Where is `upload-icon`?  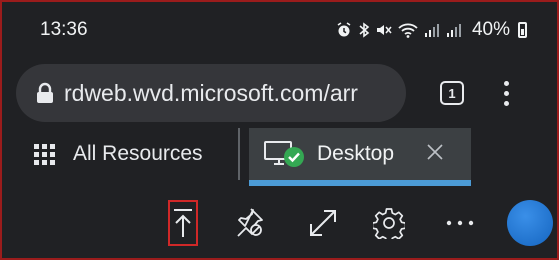
upload-icon is located at coordinates (183, 223).